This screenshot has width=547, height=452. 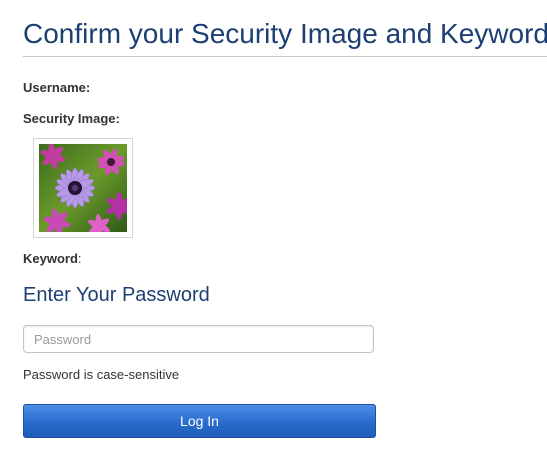 I want to click on title-divider, so click(x=285, y=56).